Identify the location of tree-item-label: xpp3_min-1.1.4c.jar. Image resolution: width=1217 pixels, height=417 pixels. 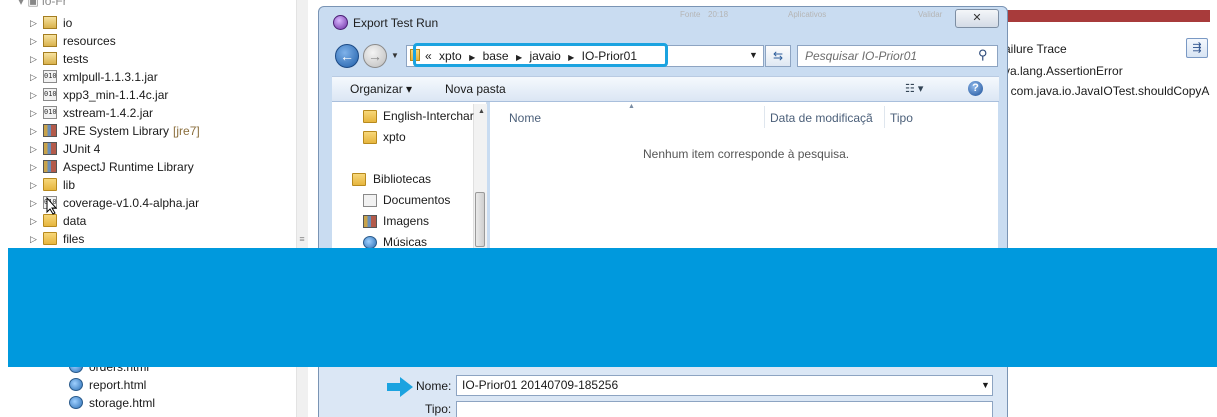
(116, 95).